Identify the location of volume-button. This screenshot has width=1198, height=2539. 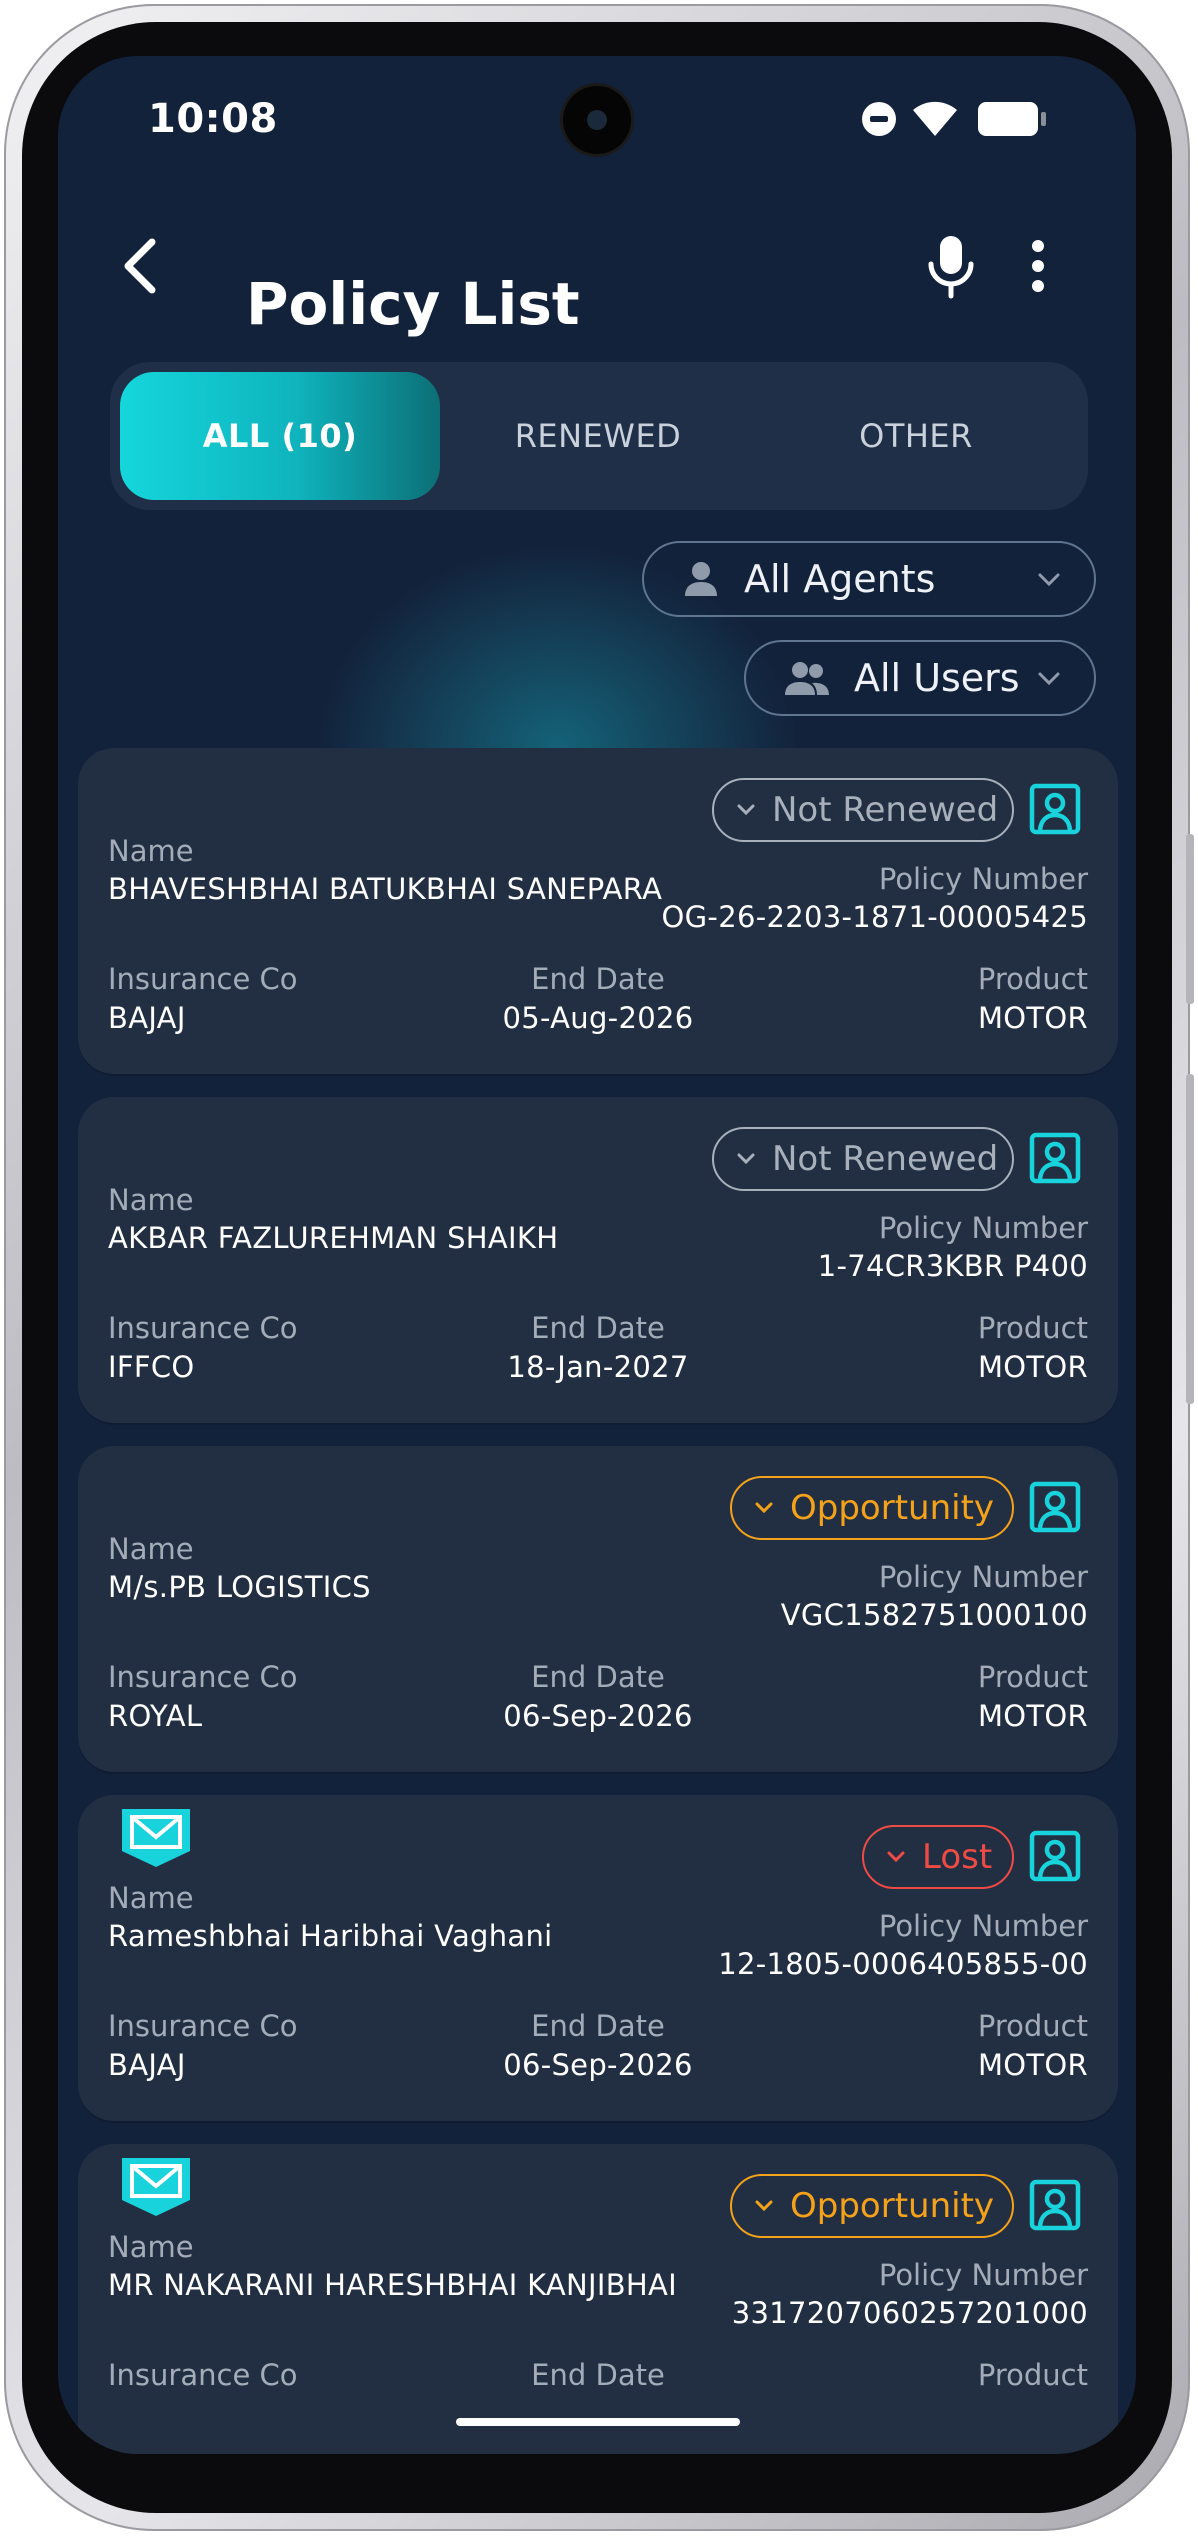
(1190, 919).